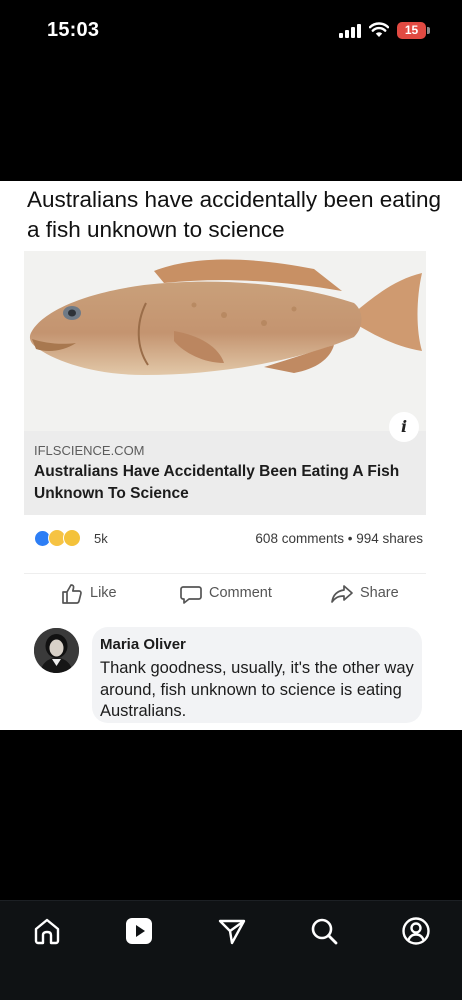 The width and height of the screenshot is (462, 1000). I want to click on reaction-count: 5k, so click(101, 538).